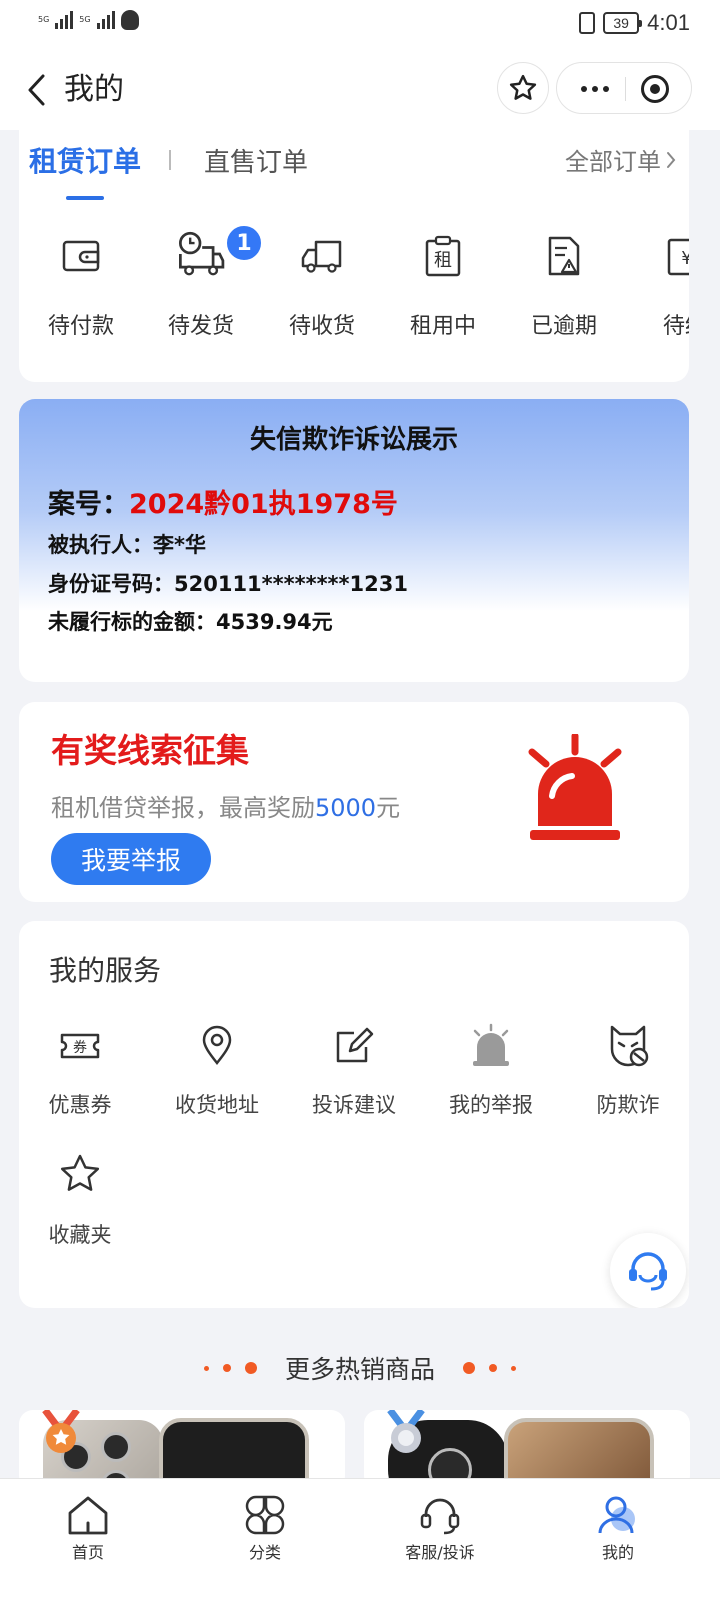  I want to click on service-favorites: 收藏夹, so click(82, 1208).